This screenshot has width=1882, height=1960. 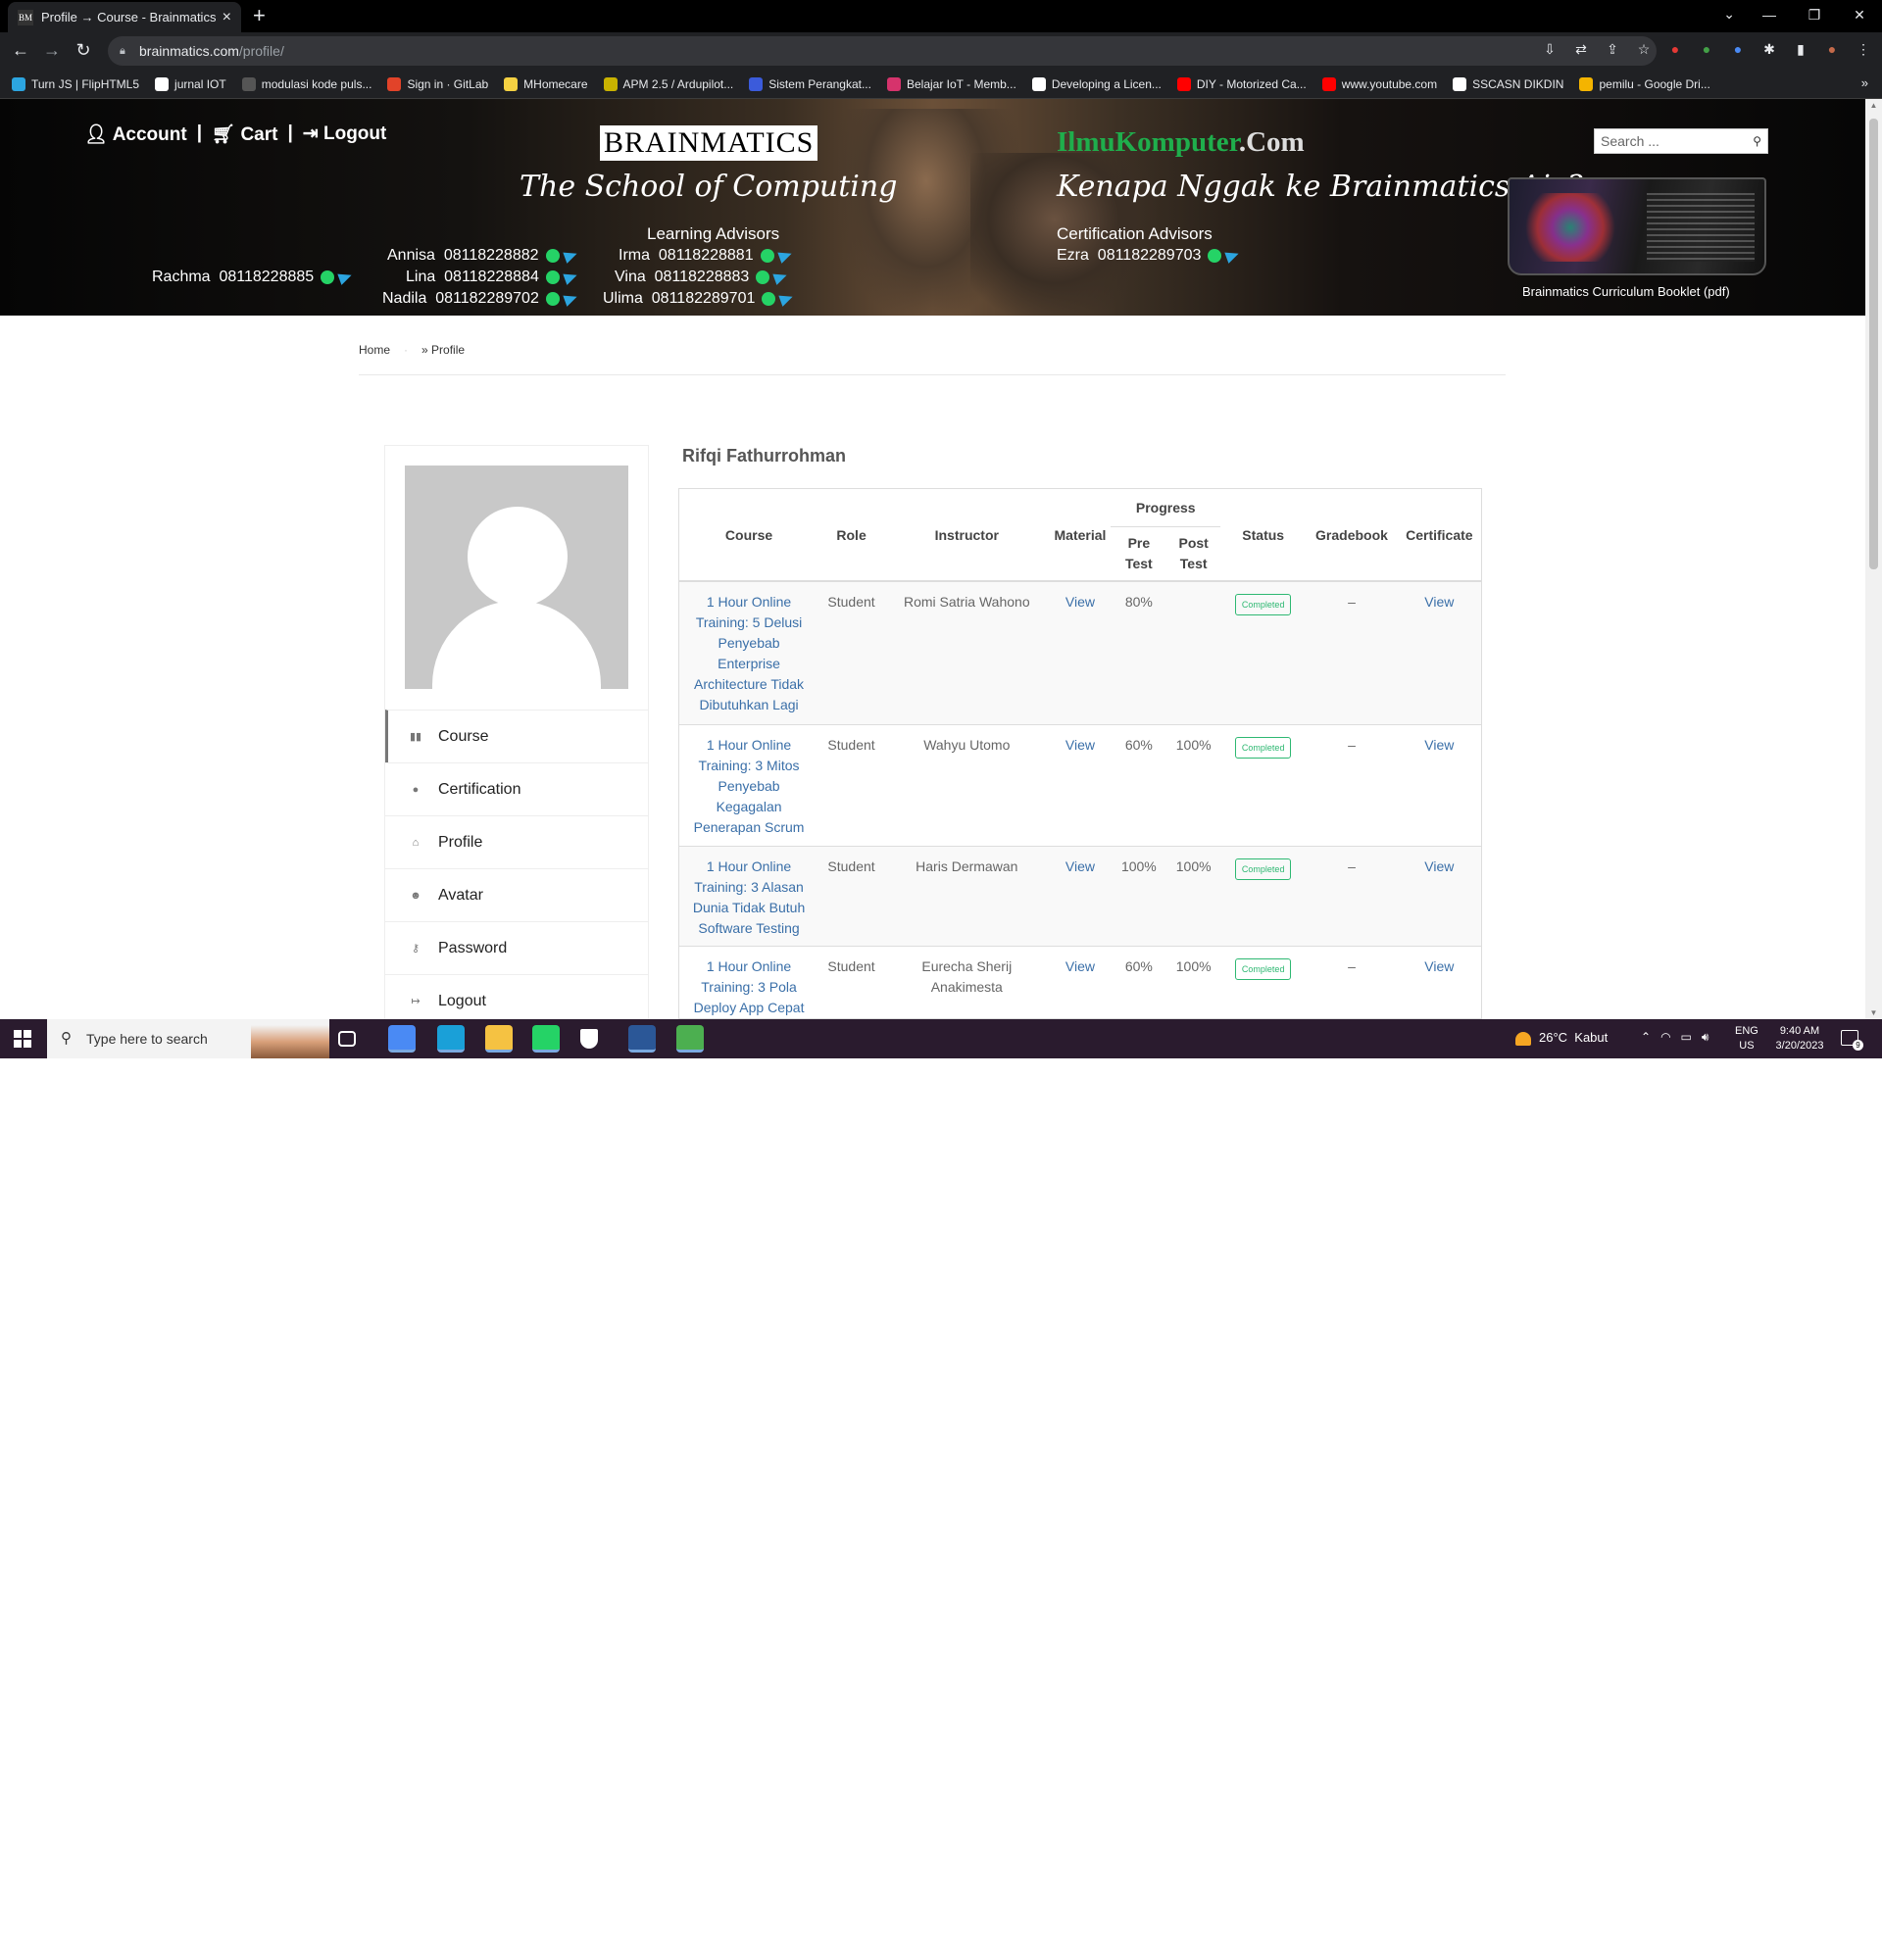 What do you see at coordinates (190, 83) in the screenshot?
I see `bookmark-item: jurnal IOT` at bounding box center [190, 83].